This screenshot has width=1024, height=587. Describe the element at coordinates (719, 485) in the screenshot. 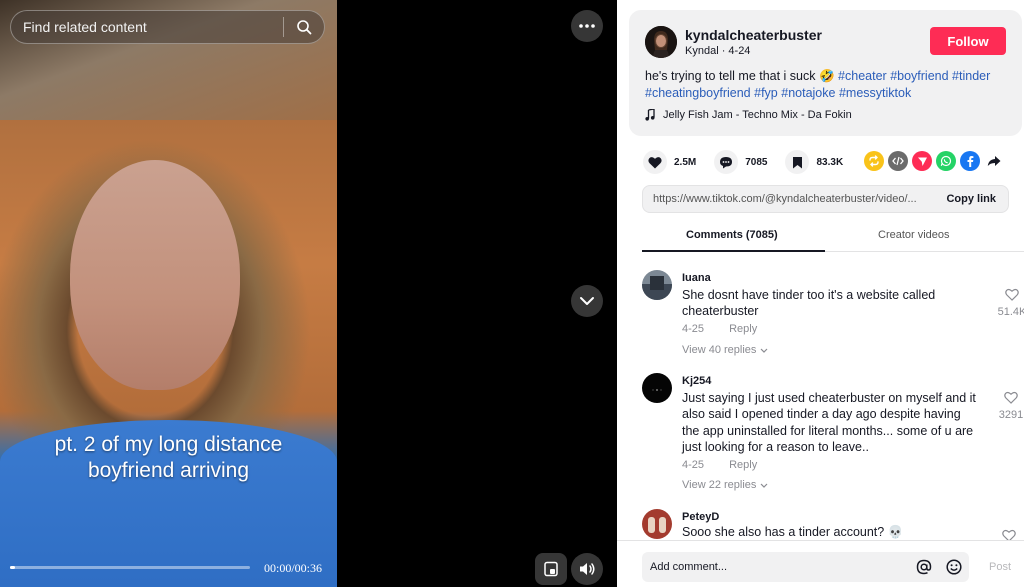

I see `view-replies-label: View 22 replies` at that location.